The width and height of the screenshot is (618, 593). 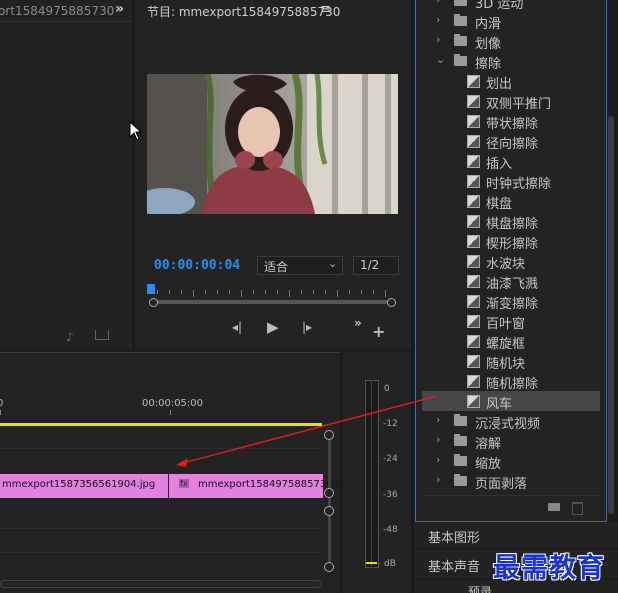 I want to click on resolution-dropdown: 1/2, so click(x=376, y=265).